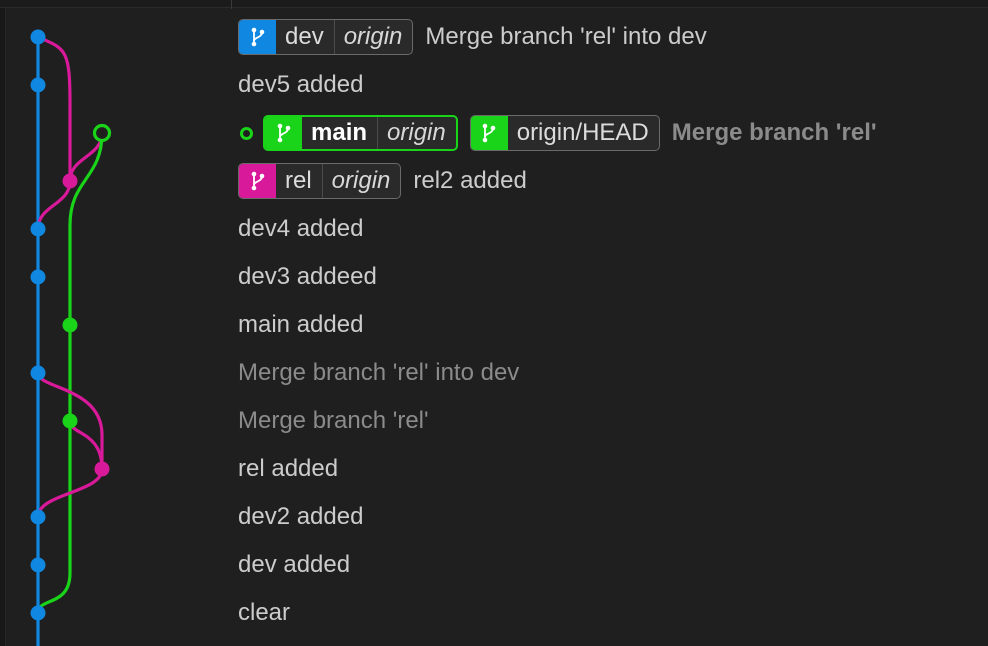 Image resolution: width=988 pixels, height=646 pixels. Describe the element at coordinates (71, 337) in the screenshot. I see `commit-graph` at that location.